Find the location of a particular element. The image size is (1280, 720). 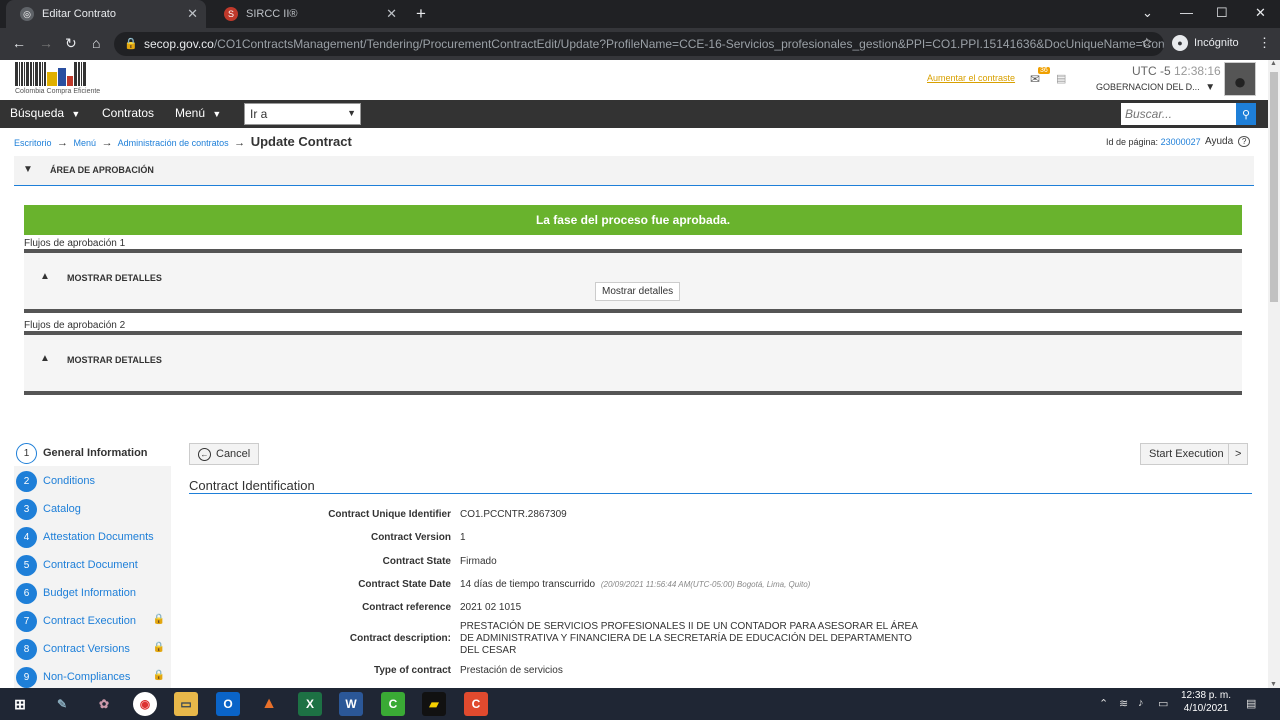

tooltip: Mostrar detalles is located at coordinates (638, 291).